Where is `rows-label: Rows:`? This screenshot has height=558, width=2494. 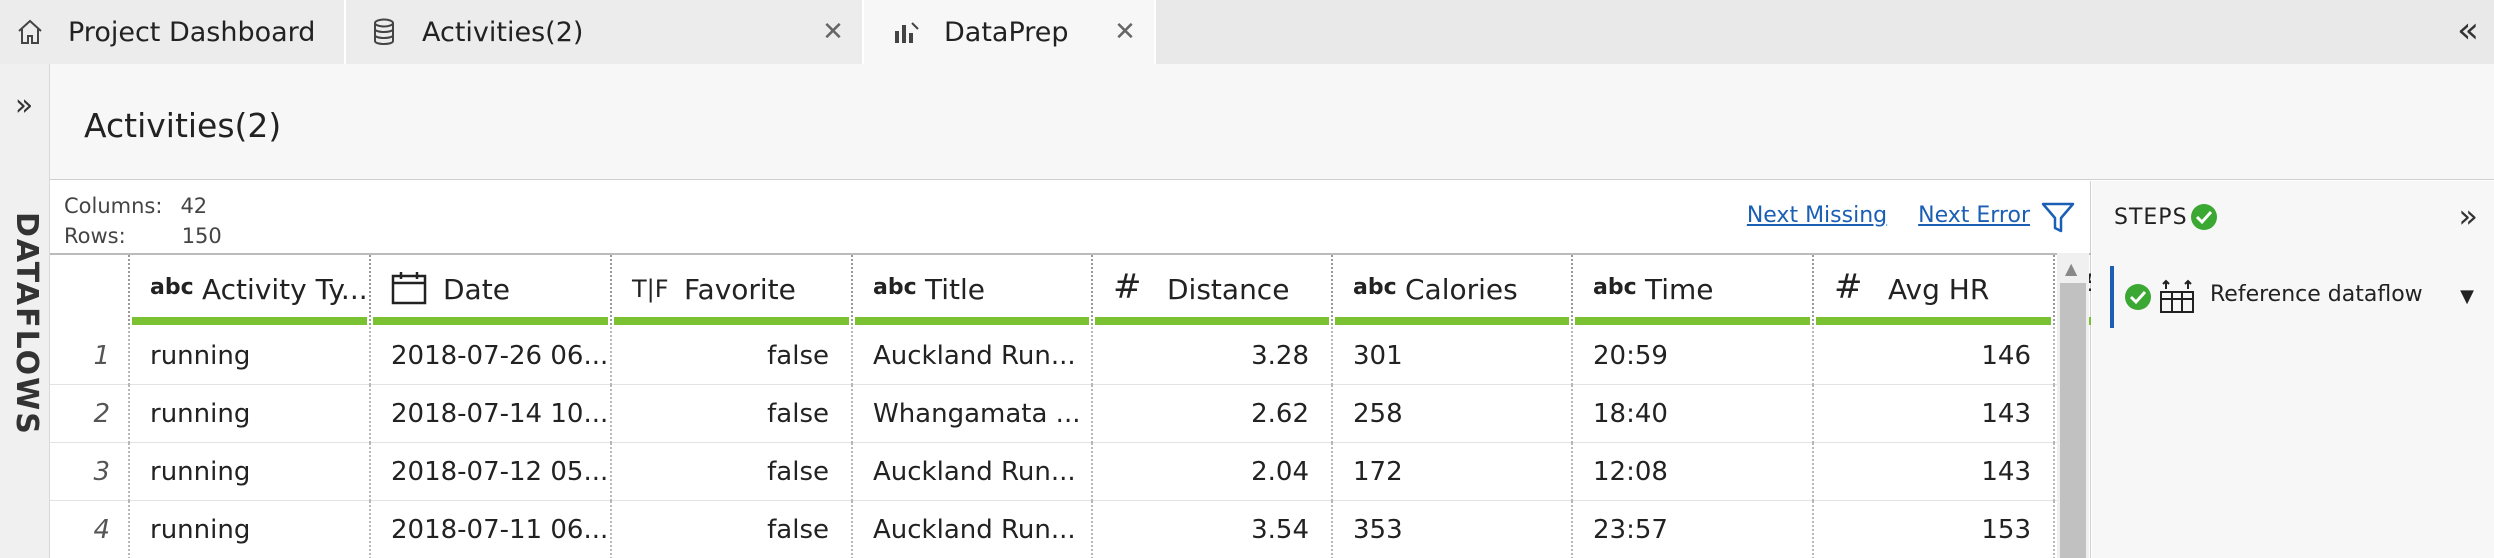
rows-label: Rows: is located at coordinates (95, 236).